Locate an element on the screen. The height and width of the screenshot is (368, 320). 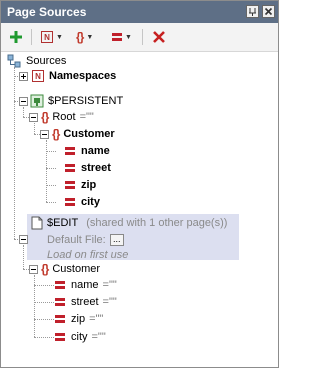
delete-button is located at coordinates (159, 37).